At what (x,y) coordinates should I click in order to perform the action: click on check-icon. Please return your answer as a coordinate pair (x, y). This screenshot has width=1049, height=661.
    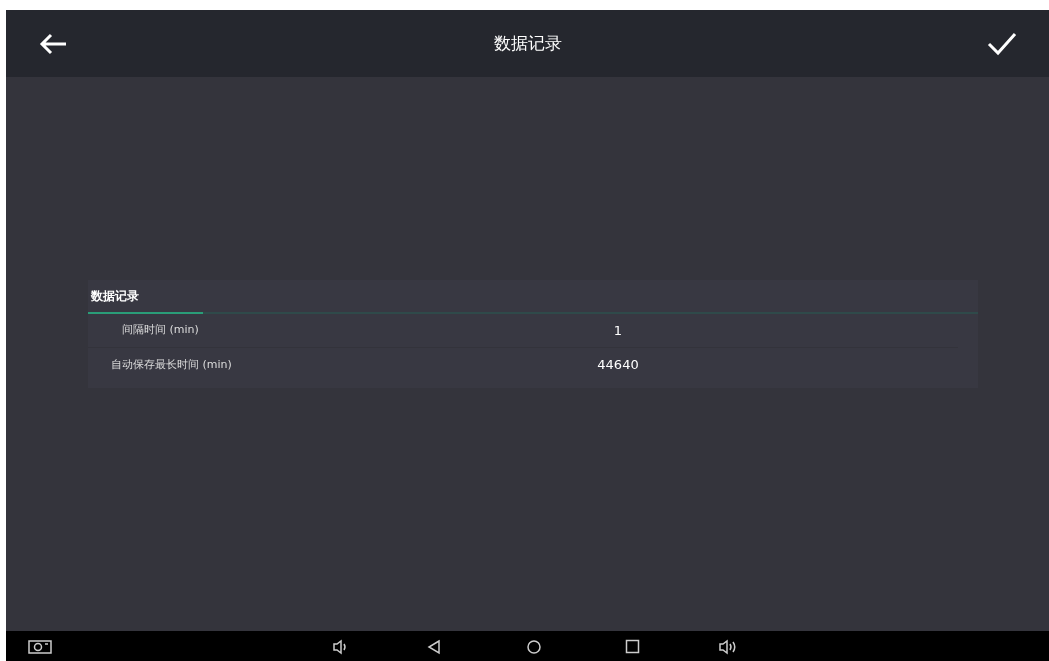
    Looking at the image, I should click on (1002, 43).